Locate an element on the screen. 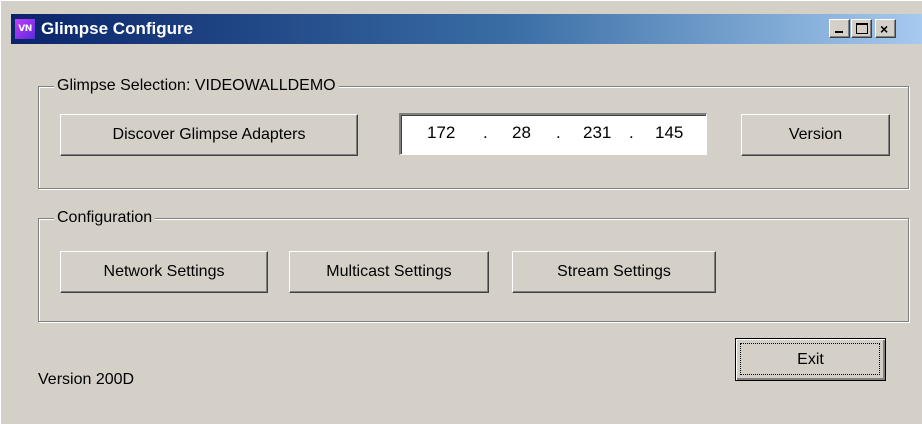 The width and height of the screenshot is (922, 424). version-button: Version is located at coordinates (815, 135).